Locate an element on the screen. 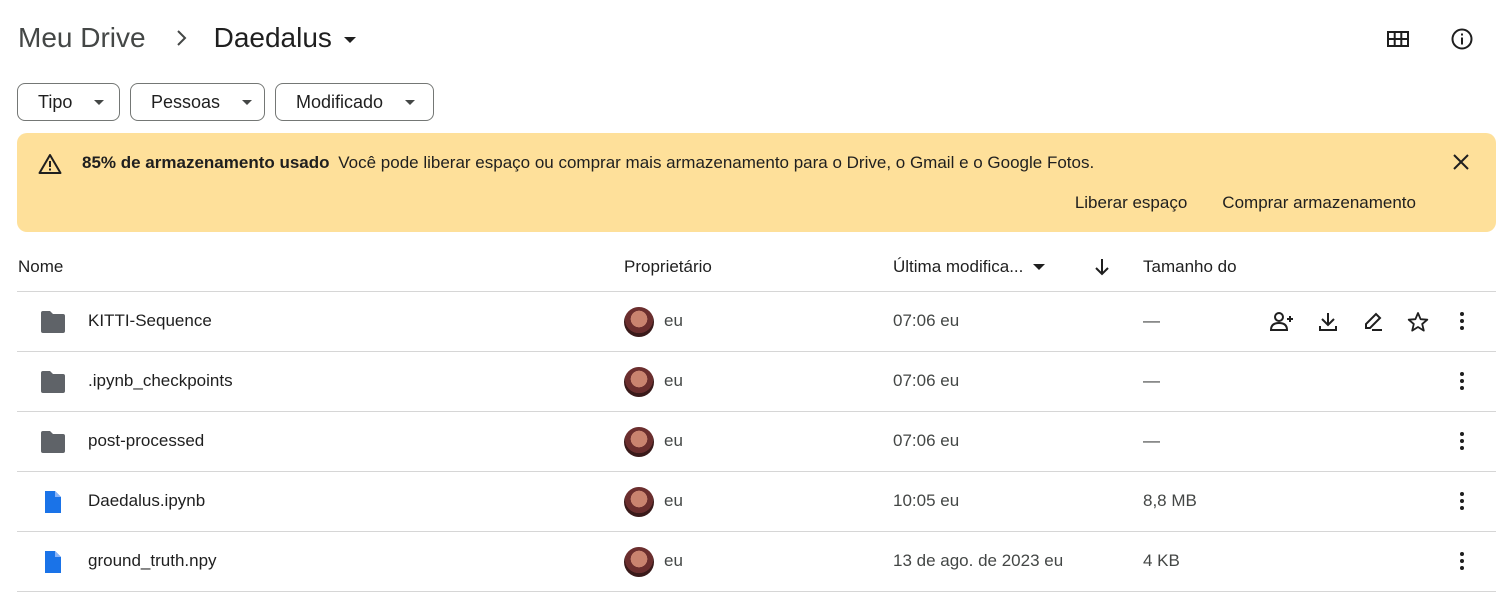 Image resolution: width=1506 pixels, height=603 pixels. modified-date: 13 de ago. de 2023 eu is located at coordinates (978, 560).